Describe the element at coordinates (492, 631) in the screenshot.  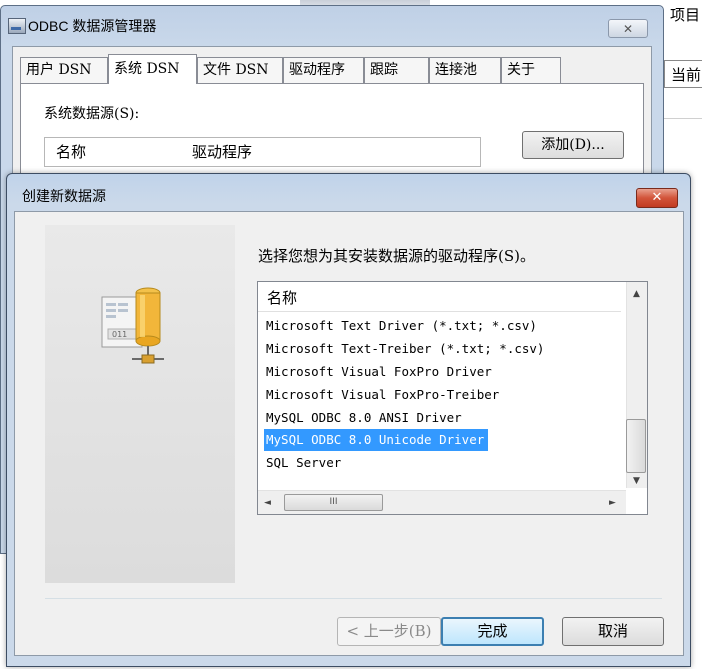
I see `finish-button: 完成` at that location.